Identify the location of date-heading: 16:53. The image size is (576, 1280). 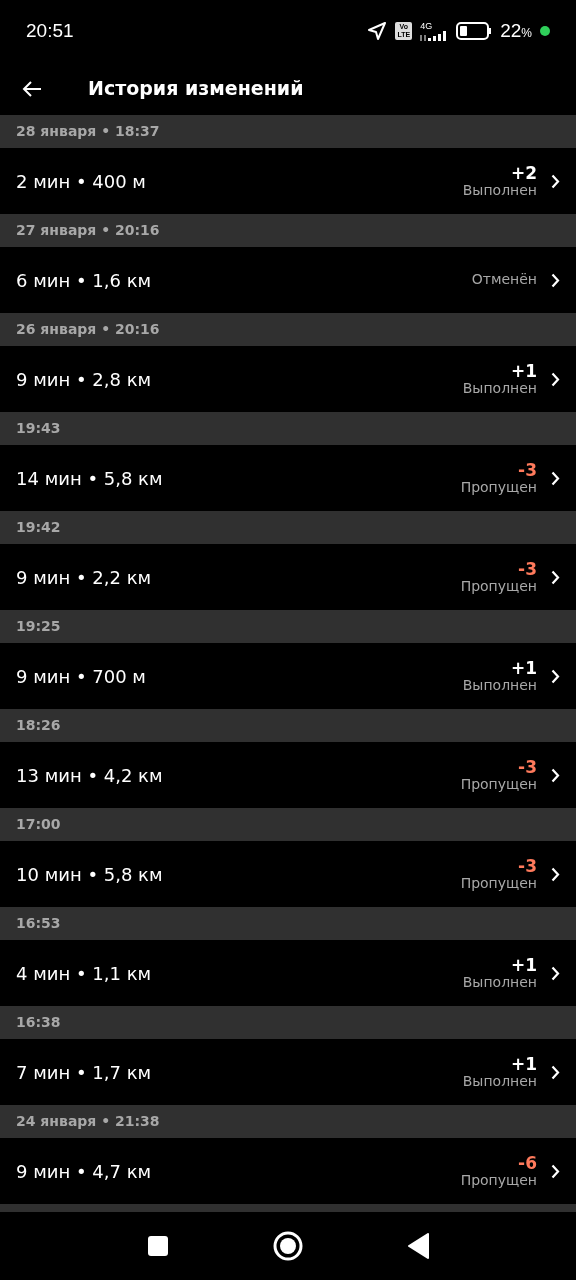
(288, 923).